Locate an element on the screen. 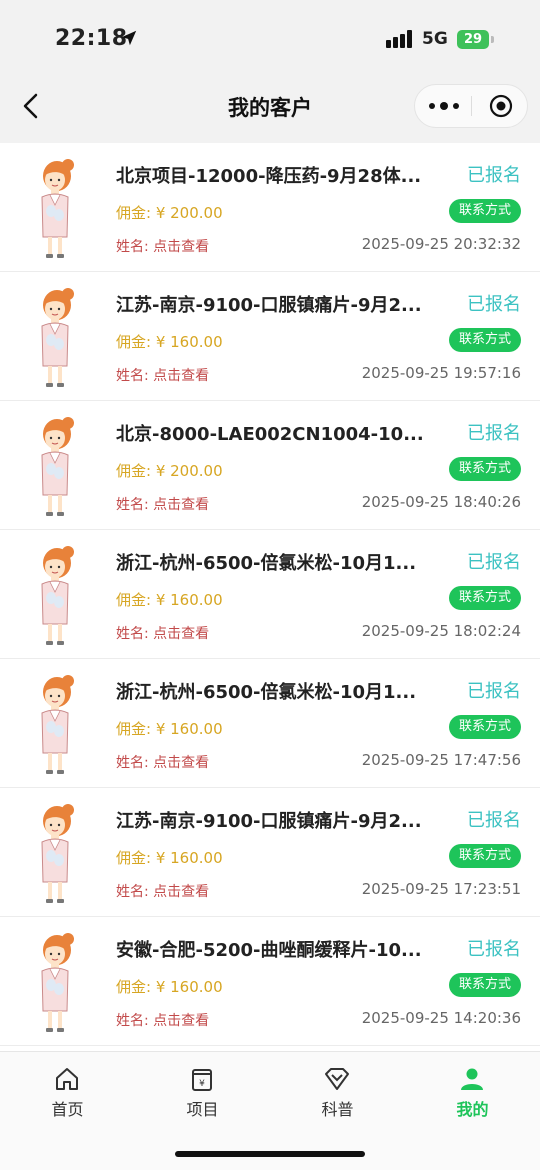 This screenshot has width=540, height=1170. battery-level: 29 is located at coordinates (473, 39).